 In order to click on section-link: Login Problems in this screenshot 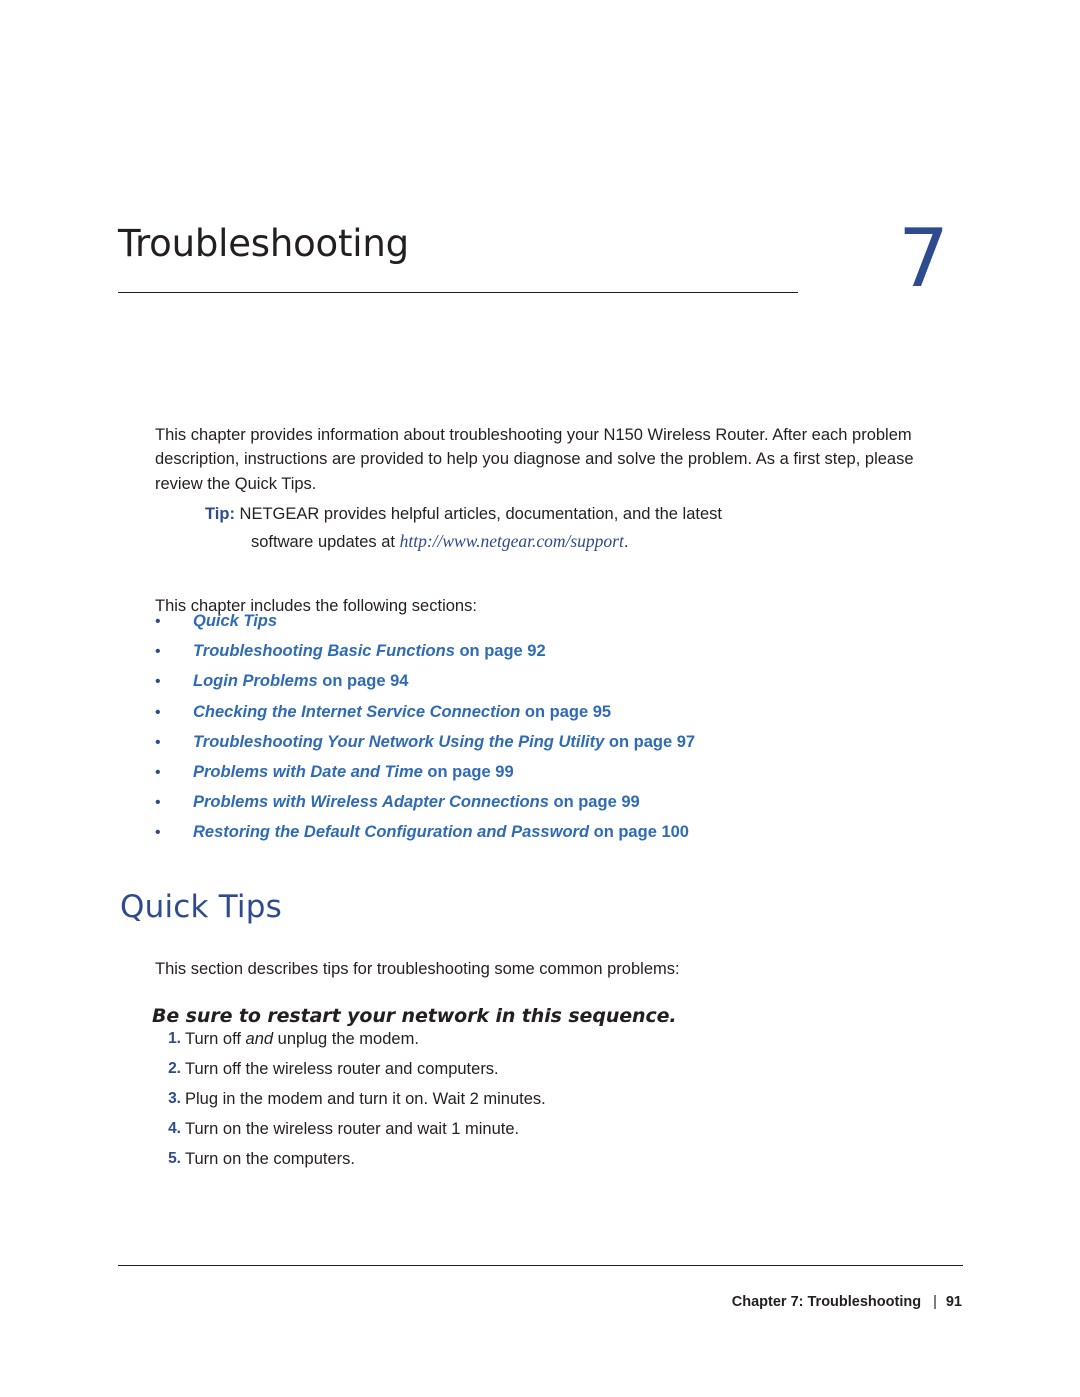, I will do `click(255, 681)`.